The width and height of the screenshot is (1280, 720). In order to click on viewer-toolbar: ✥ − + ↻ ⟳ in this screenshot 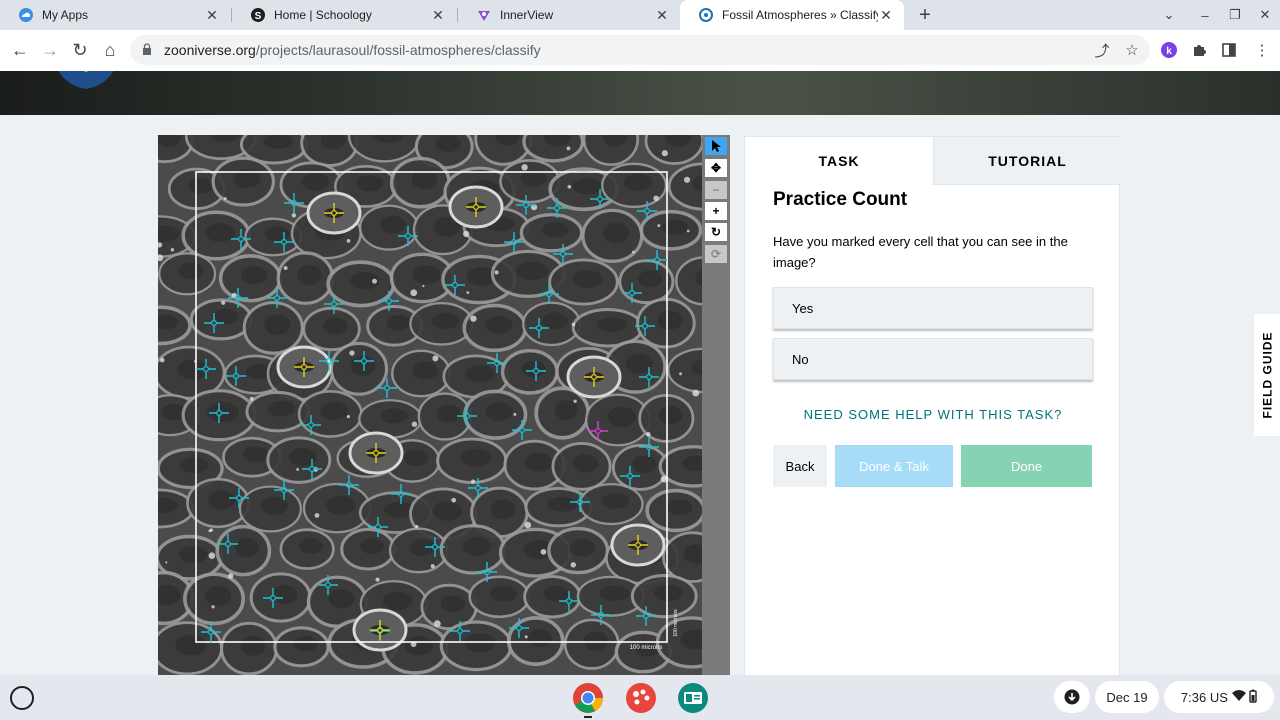, I will do `click(716, 405)`.